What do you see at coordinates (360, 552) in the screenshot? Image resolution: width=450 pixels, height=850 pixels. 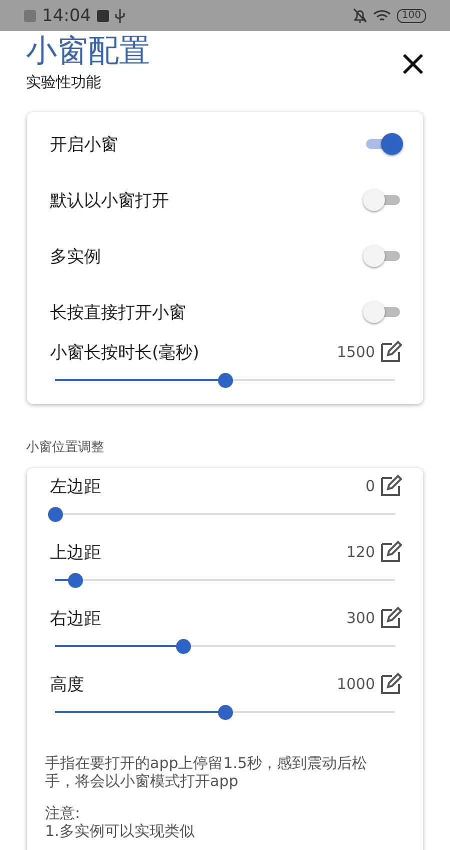 I see `setting-value: 120` at bounding box center [360, 552].